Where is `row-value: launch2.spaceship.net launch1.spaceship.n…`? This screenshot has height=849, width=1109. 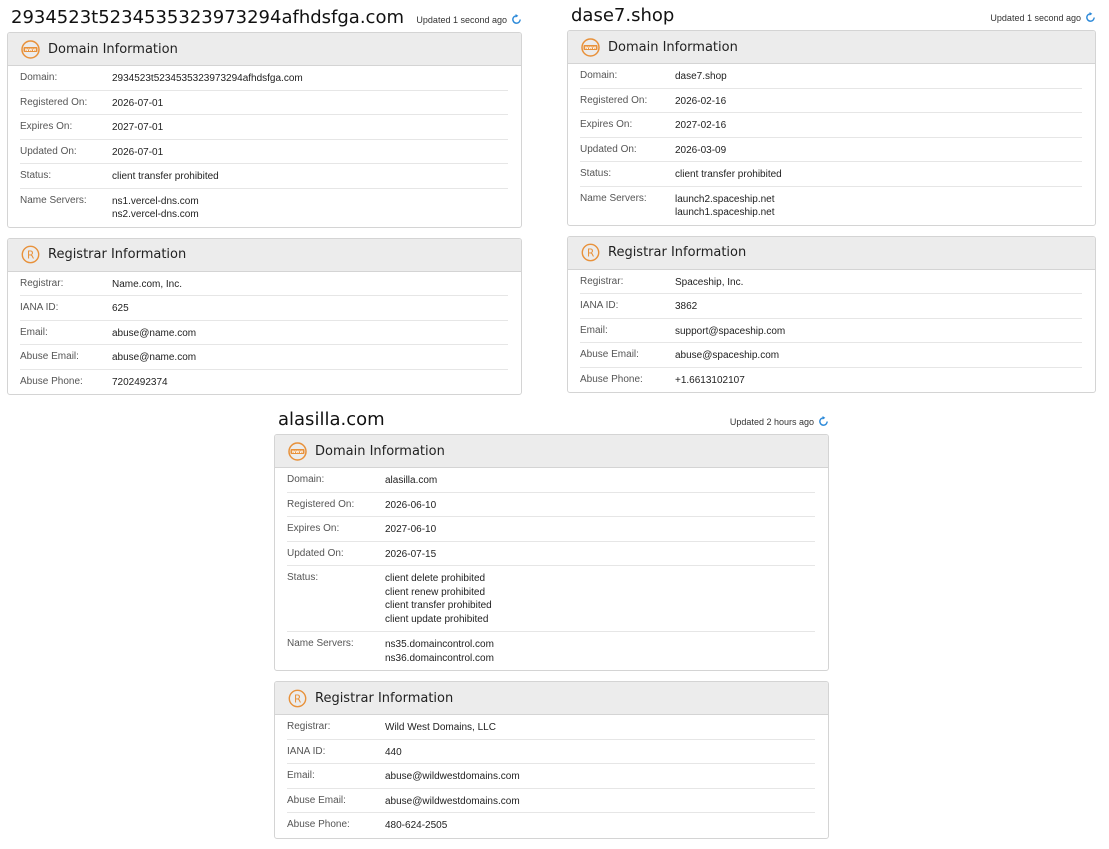 row-value: launch2.spaceship.net launch1.spaceship.n… is located at coordinates (725, 206).